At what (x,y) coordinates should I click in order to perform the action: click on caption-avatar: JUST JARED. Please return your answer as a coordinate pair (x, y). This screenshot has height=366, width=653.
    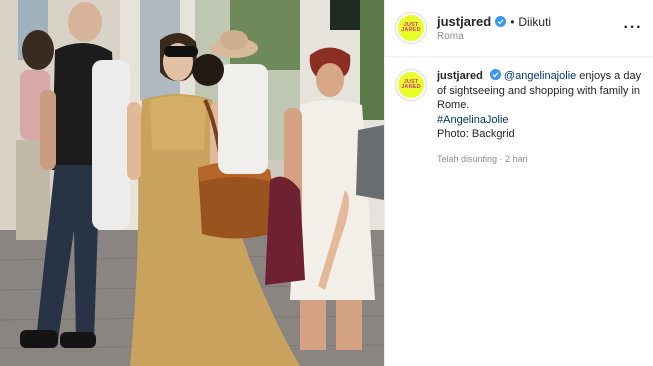
    Looking at the image, I should click on (411, 85).